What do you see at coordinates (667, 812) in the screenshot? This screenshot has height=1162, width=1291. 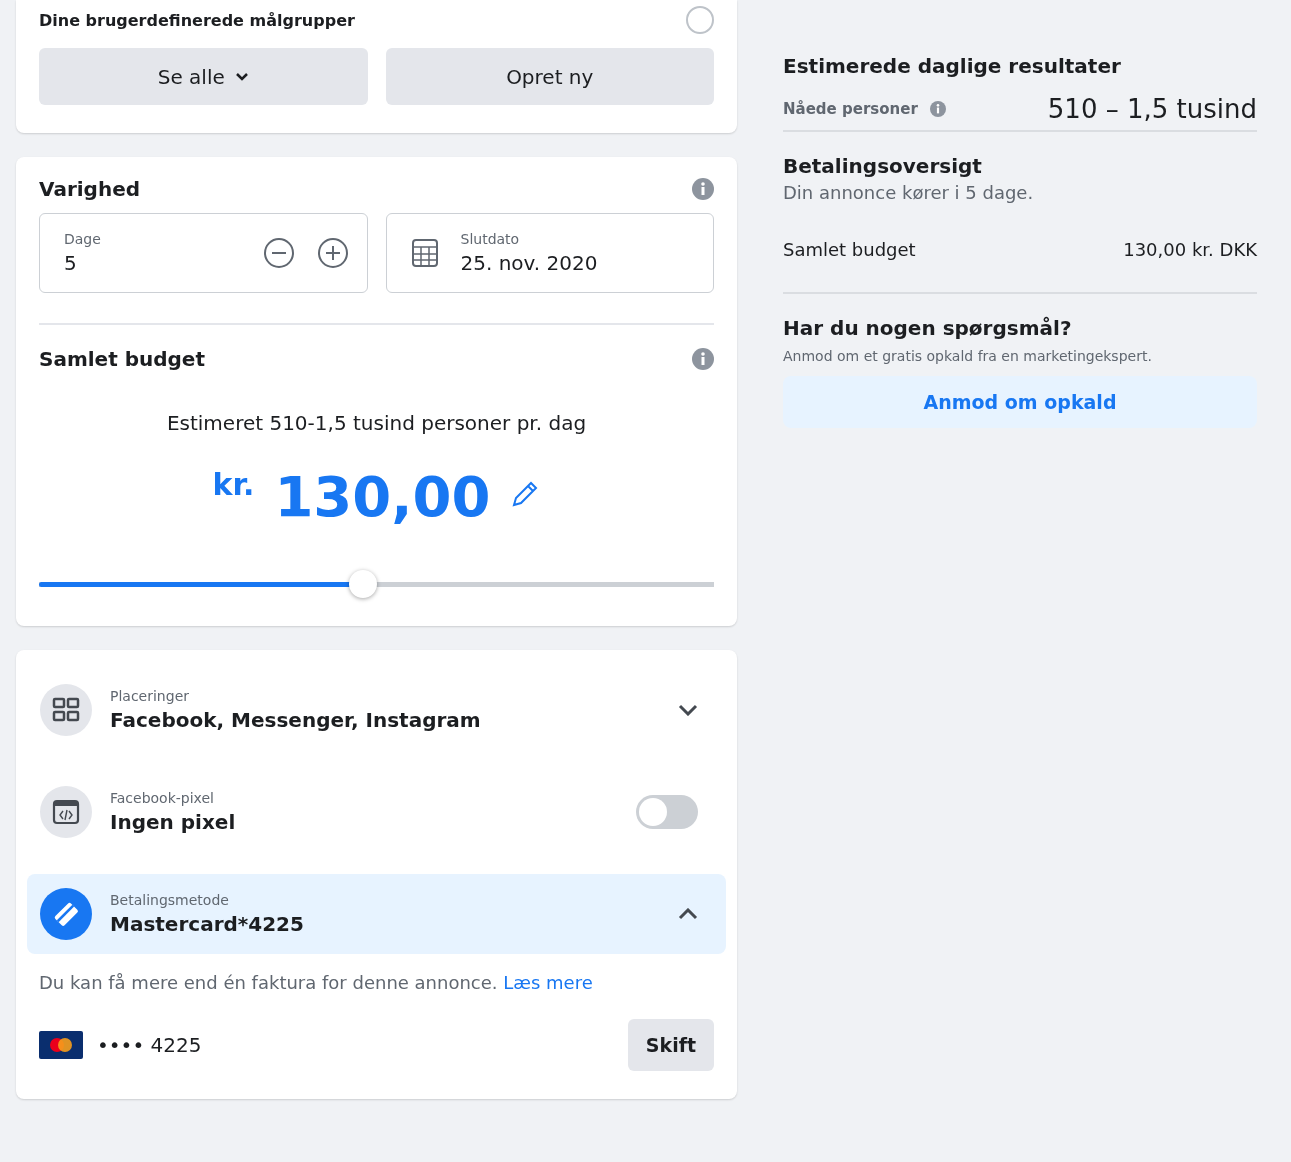 I see `toggle-switch` at bounding box center [667, 812].